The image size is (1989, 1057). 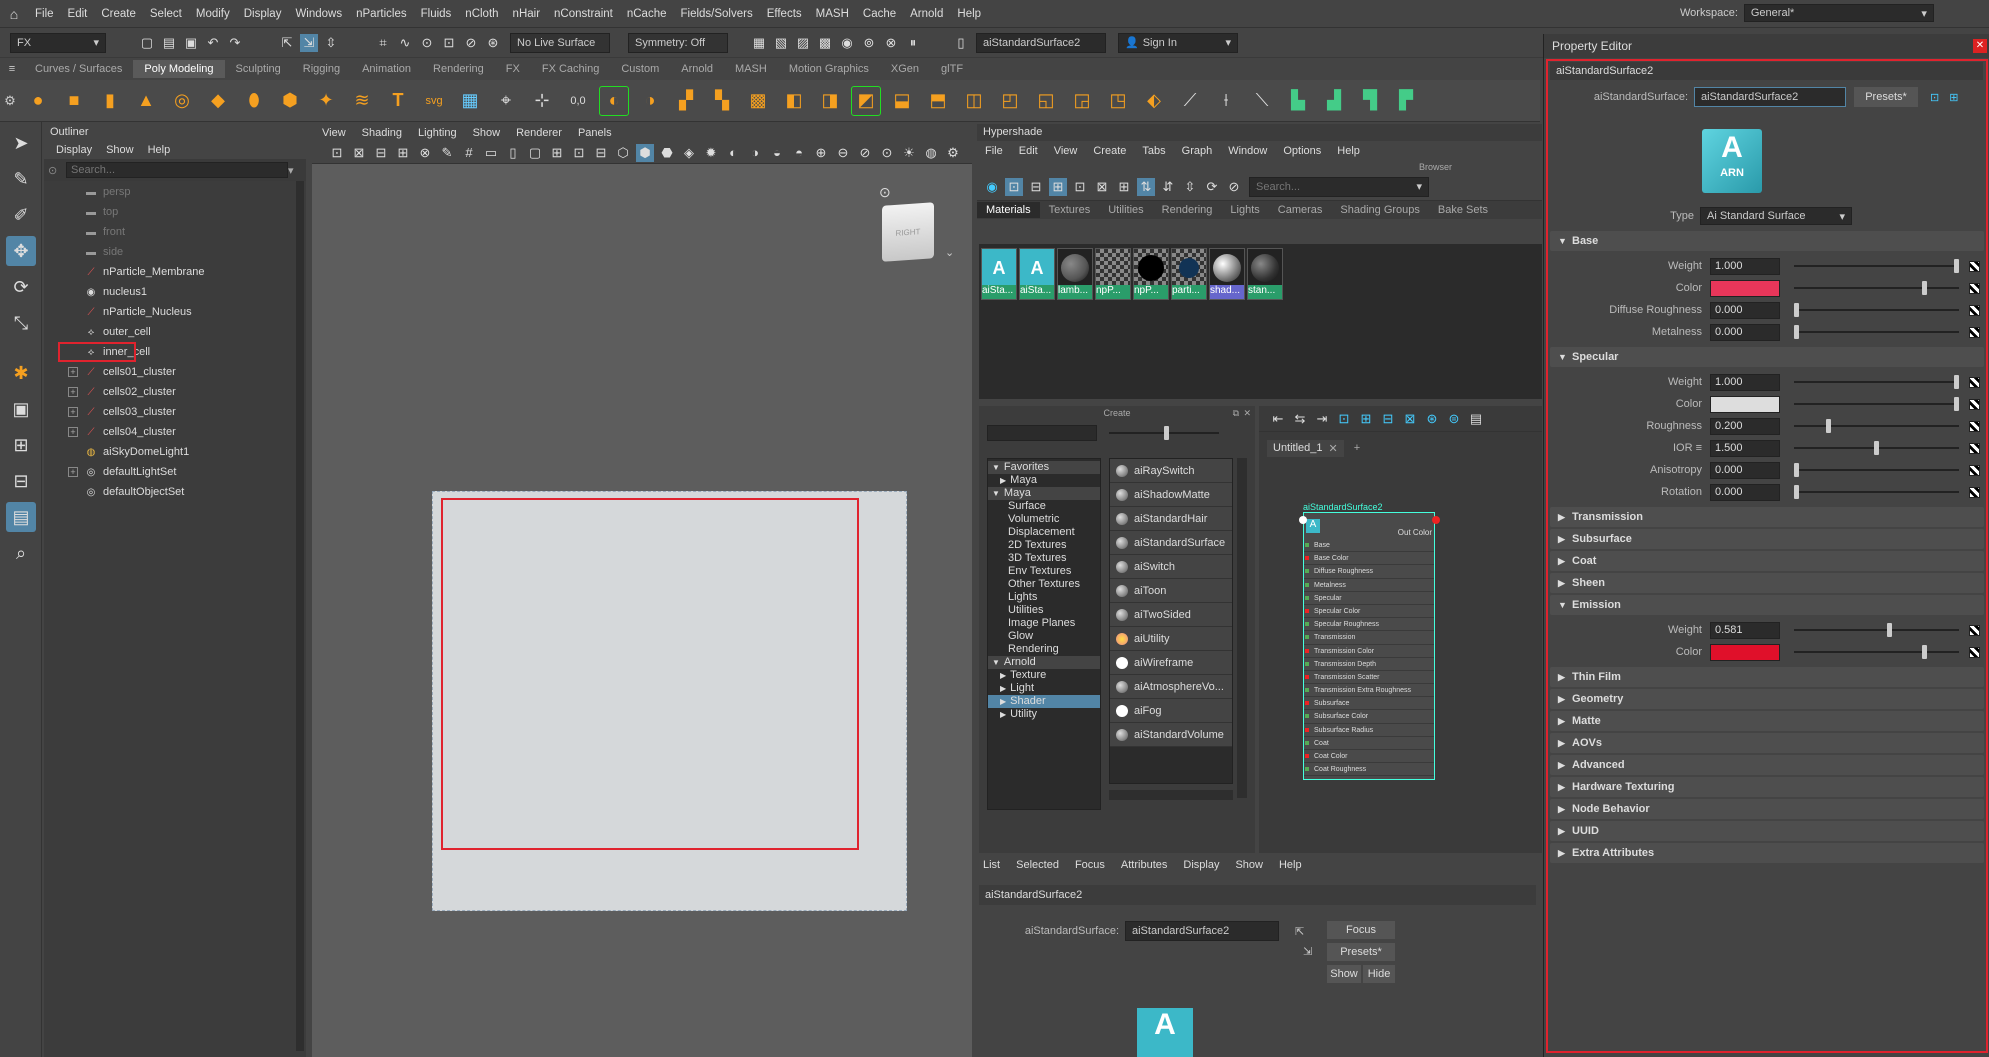 What do you see at coordinates (1745, 448) in the screenshot?
I see `attribute-value-field: 1.500` at bounding box center [1745, 448].